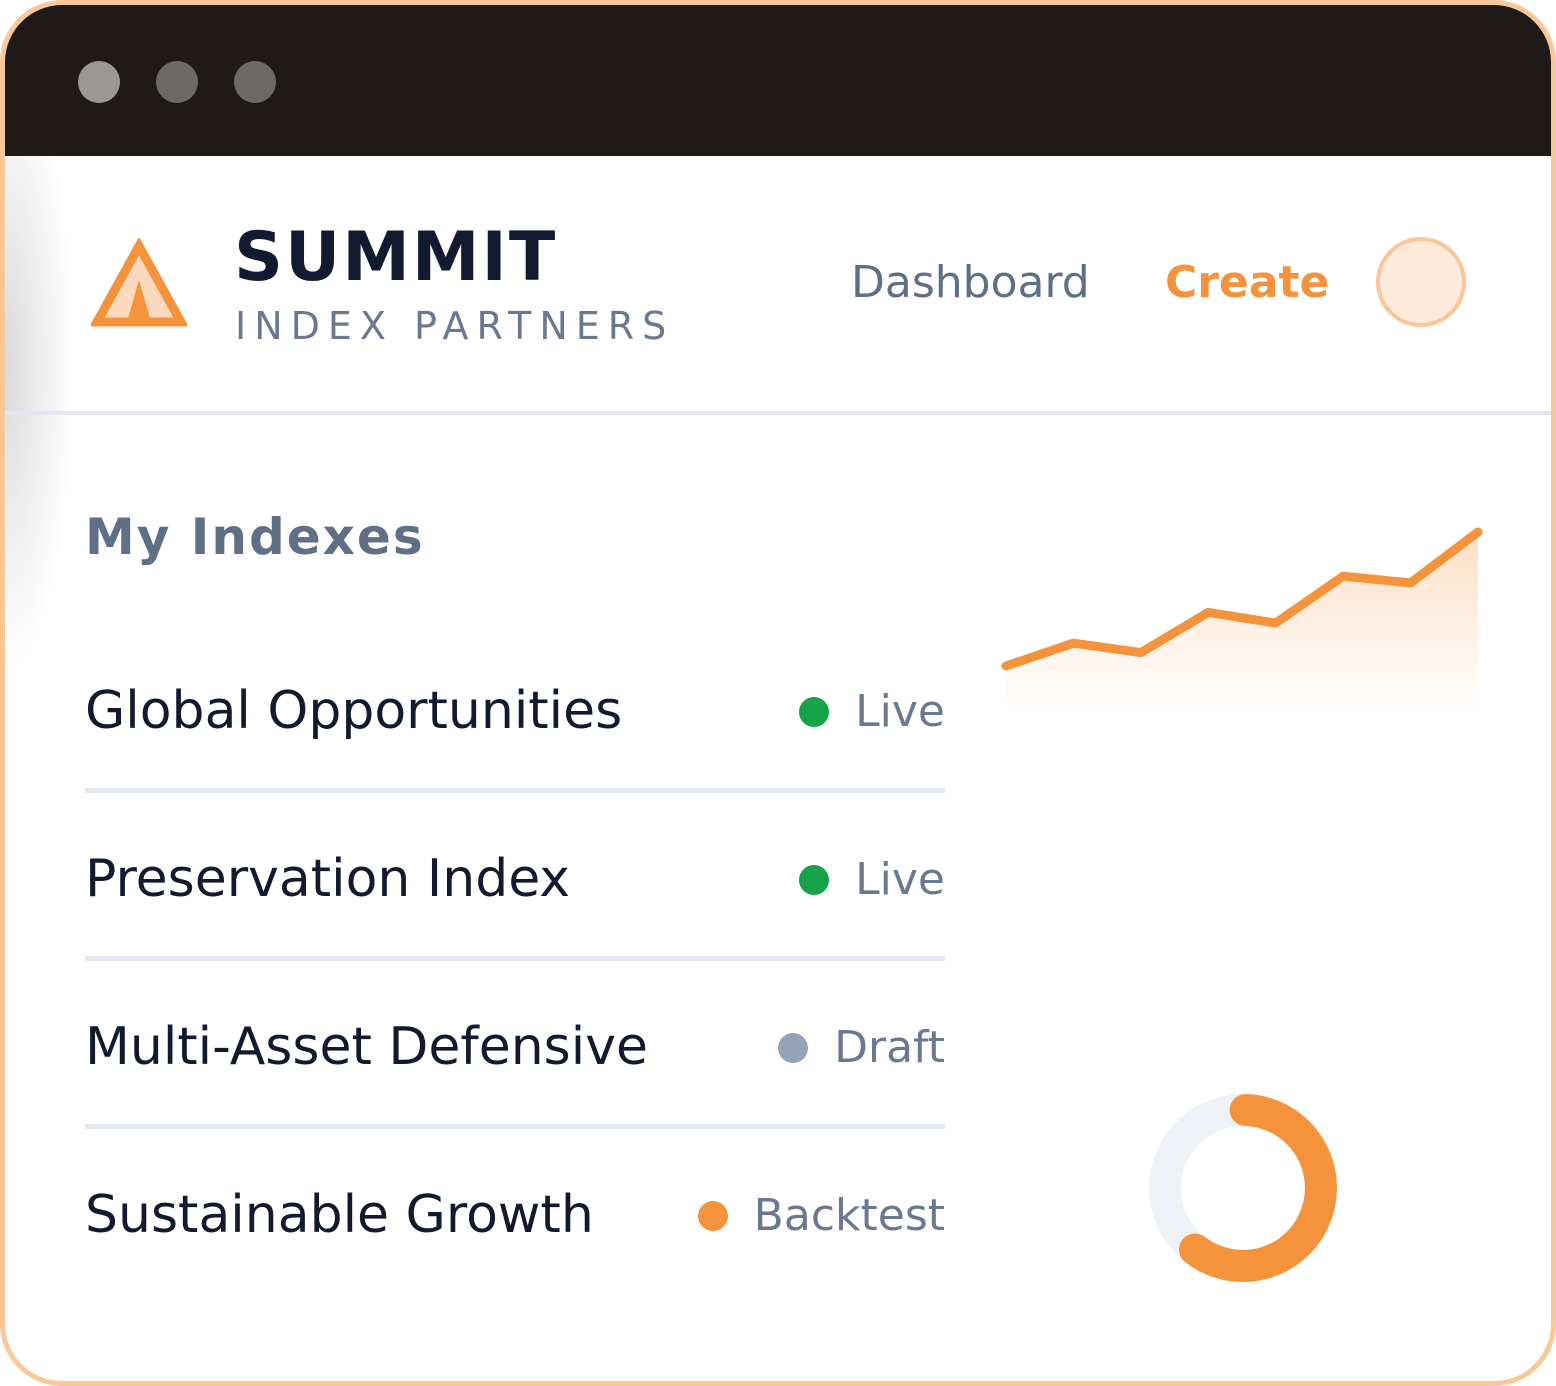 This screenshot has width=1556, height=1386. What do you see at coordinates (99, 82) in the screenshot?
I see `window-close-button` at bounding box center [99, 82].